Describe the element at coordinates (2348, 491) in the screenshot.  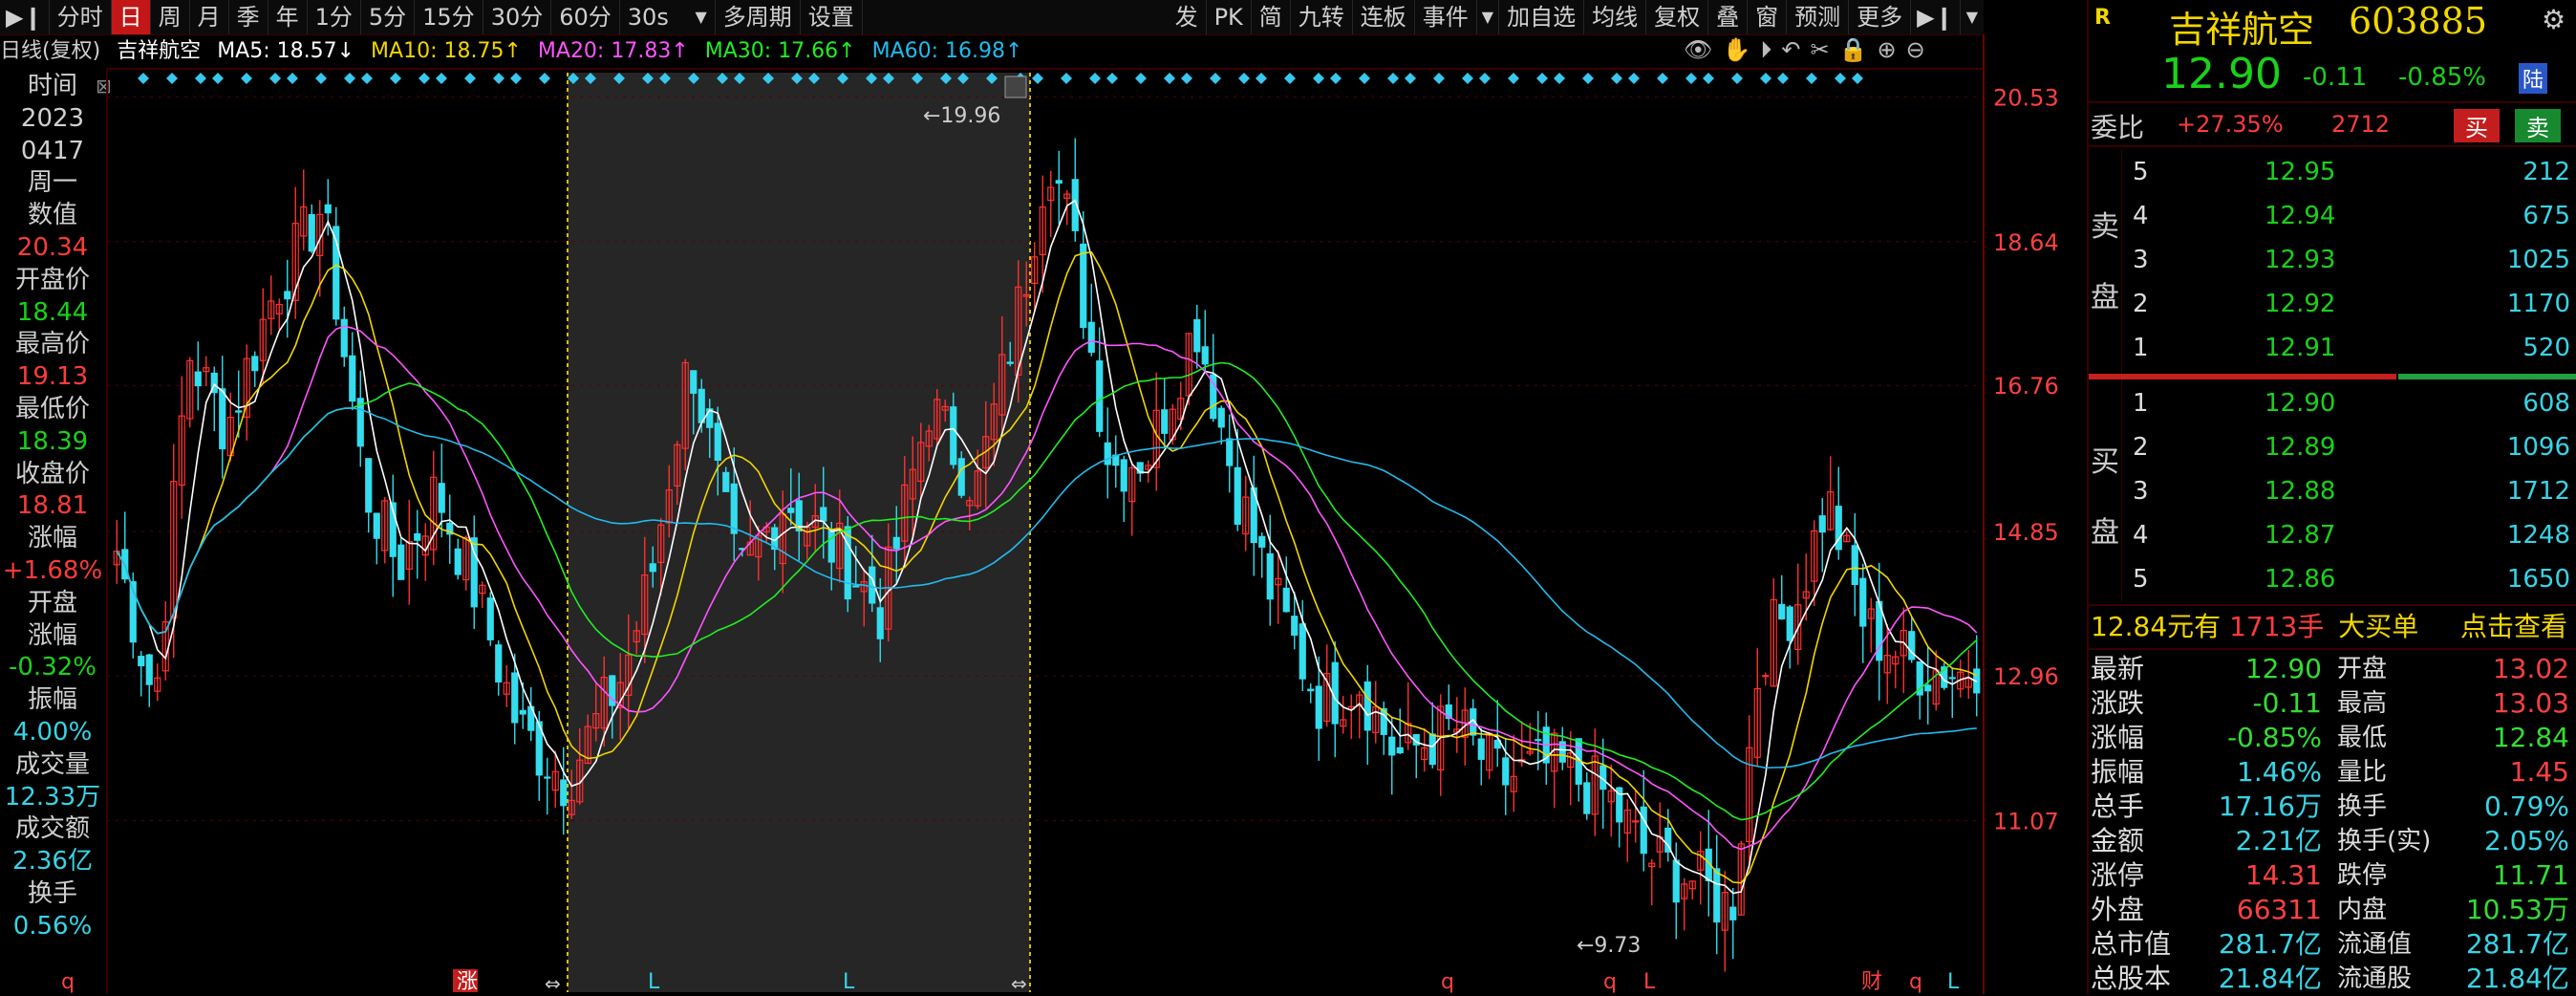
I see `orderbook-row: 3 12.88 1712` at that location.